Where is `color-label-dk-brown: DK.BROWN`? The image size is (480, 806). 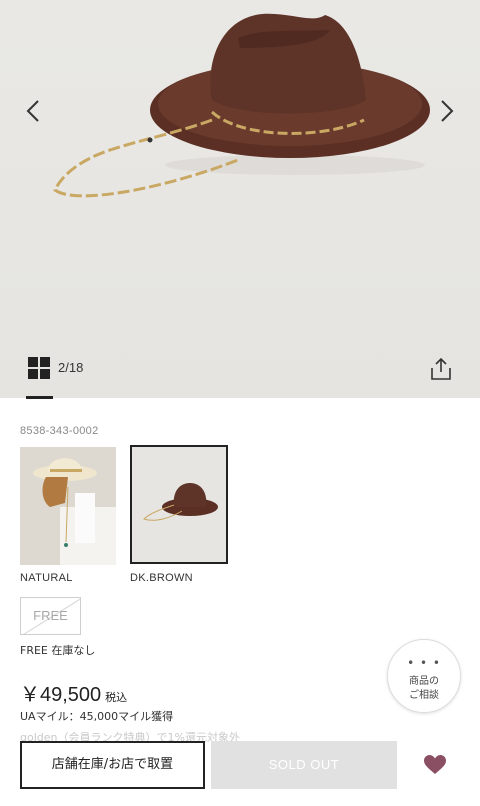
color-label-dk-brown: DK.BROWN is located at coordinates (161, 578).